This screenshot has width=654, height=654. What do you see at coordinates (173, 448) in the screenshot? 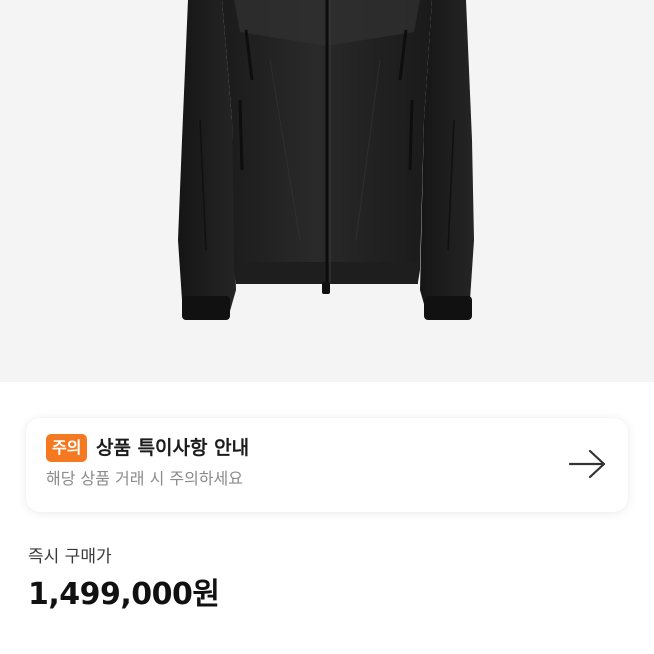
I see `notice-title: 상품 특이사항 안내` at bounding box center [173, 448].